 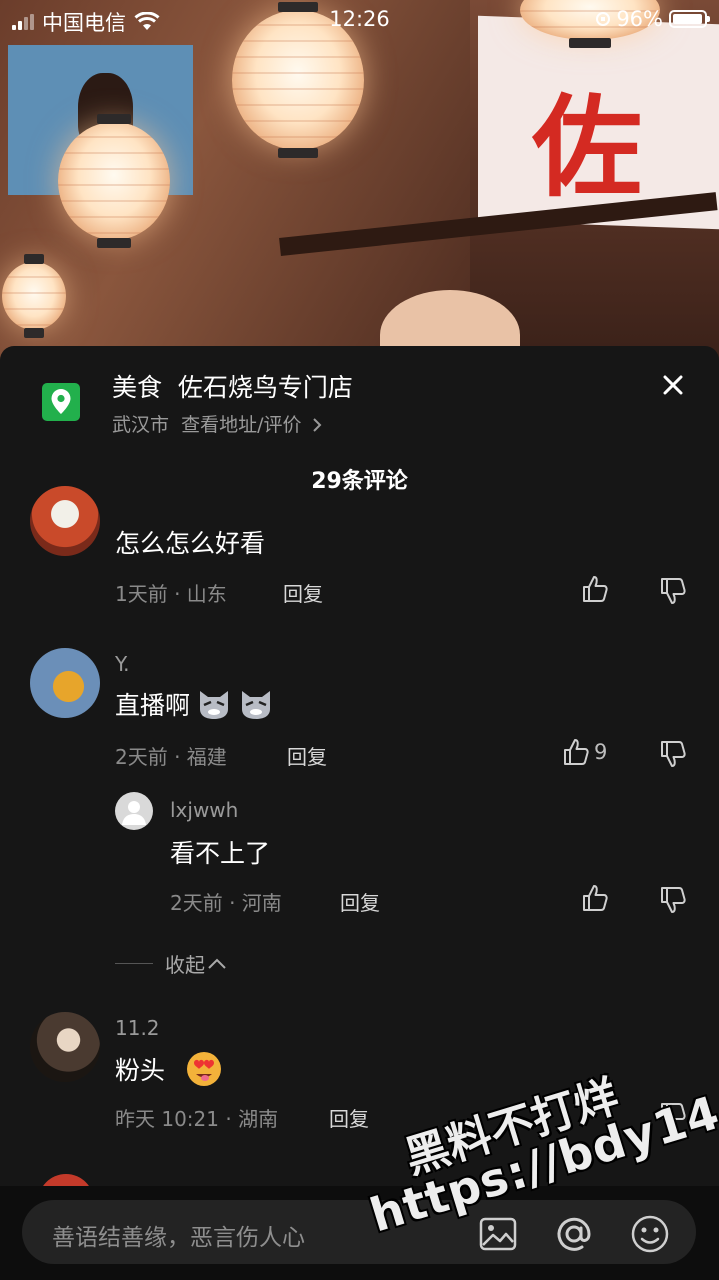 What do you see at coordinates (153, 705) in the screenshot?
I see `comment-text-body: 直播啊` at bounding box center [153, 705].